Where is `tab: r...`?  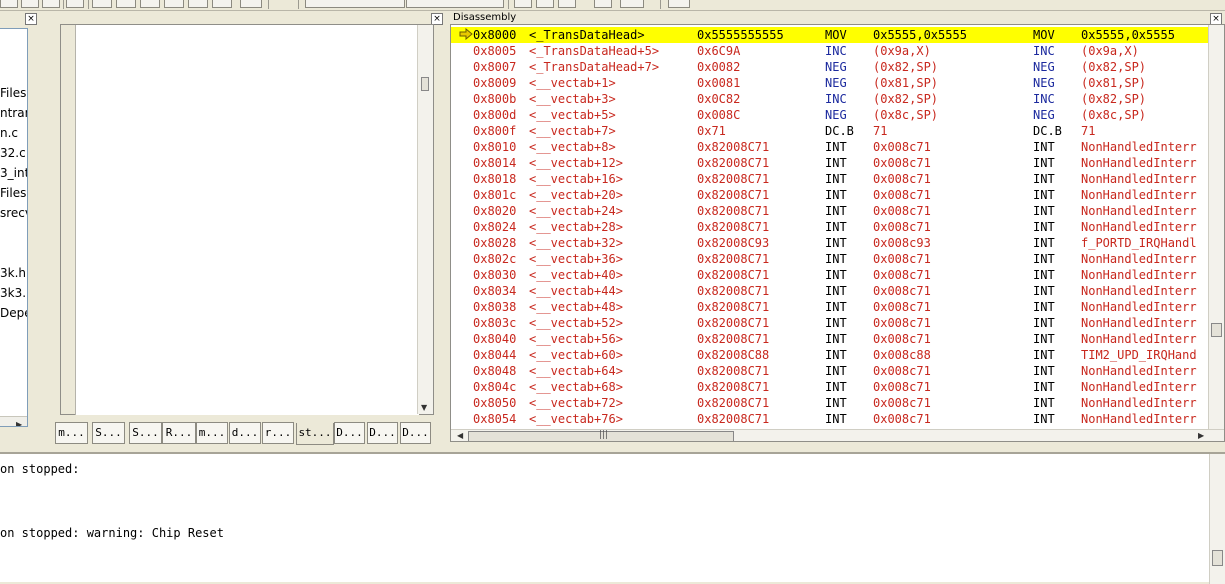
tab: r... is located at coordinates (278, 433).